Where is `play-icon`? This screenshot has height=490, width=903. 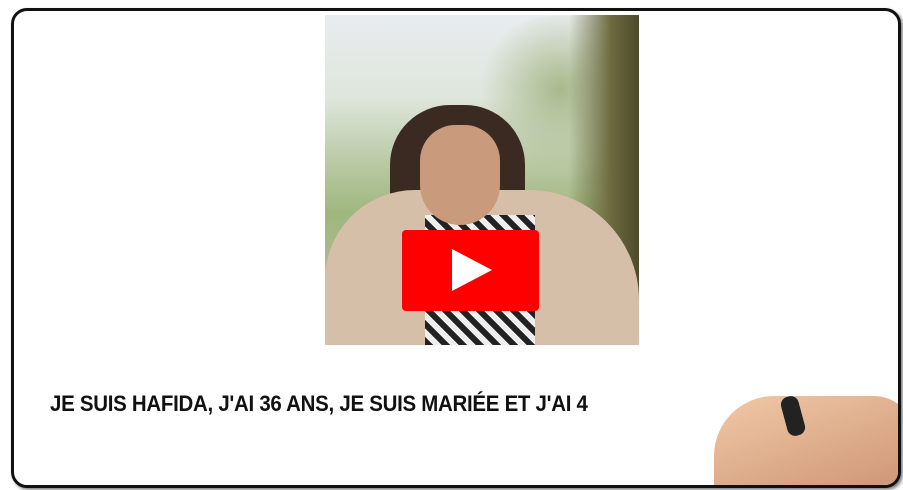
play-icon is located at coordinates (472, 270).